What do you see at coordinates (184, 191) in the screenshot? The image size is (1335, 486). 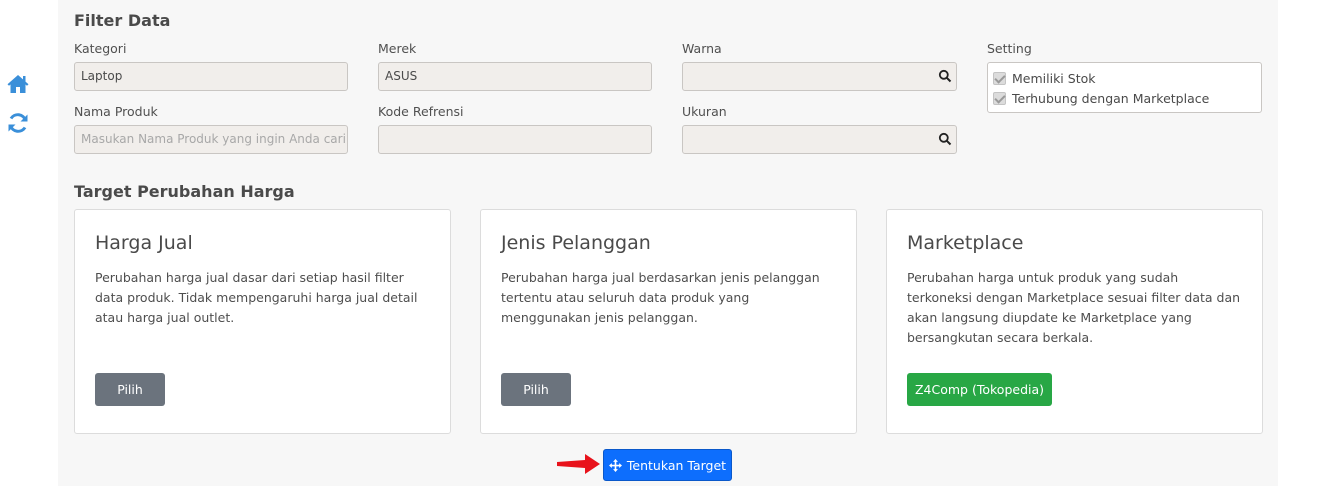 I see `target-section-title: Target Perubahan Harga` at bounding box center [184, 191].